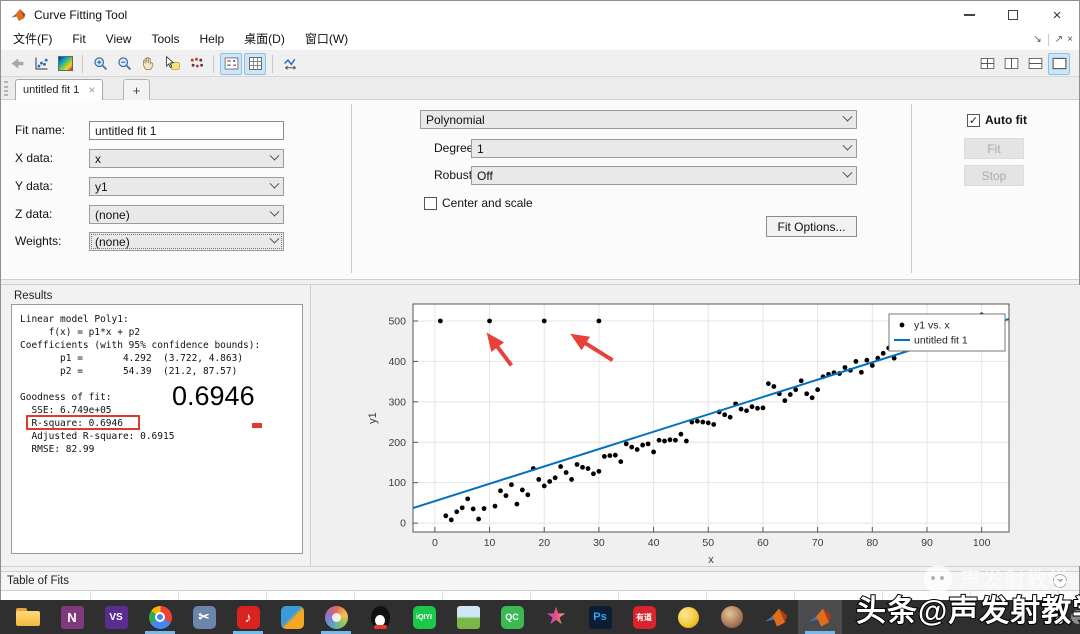  What do you see at coordinates (196, 64) in the screenshot?
I see `brush-data-button` at bounding box center [196, 64].